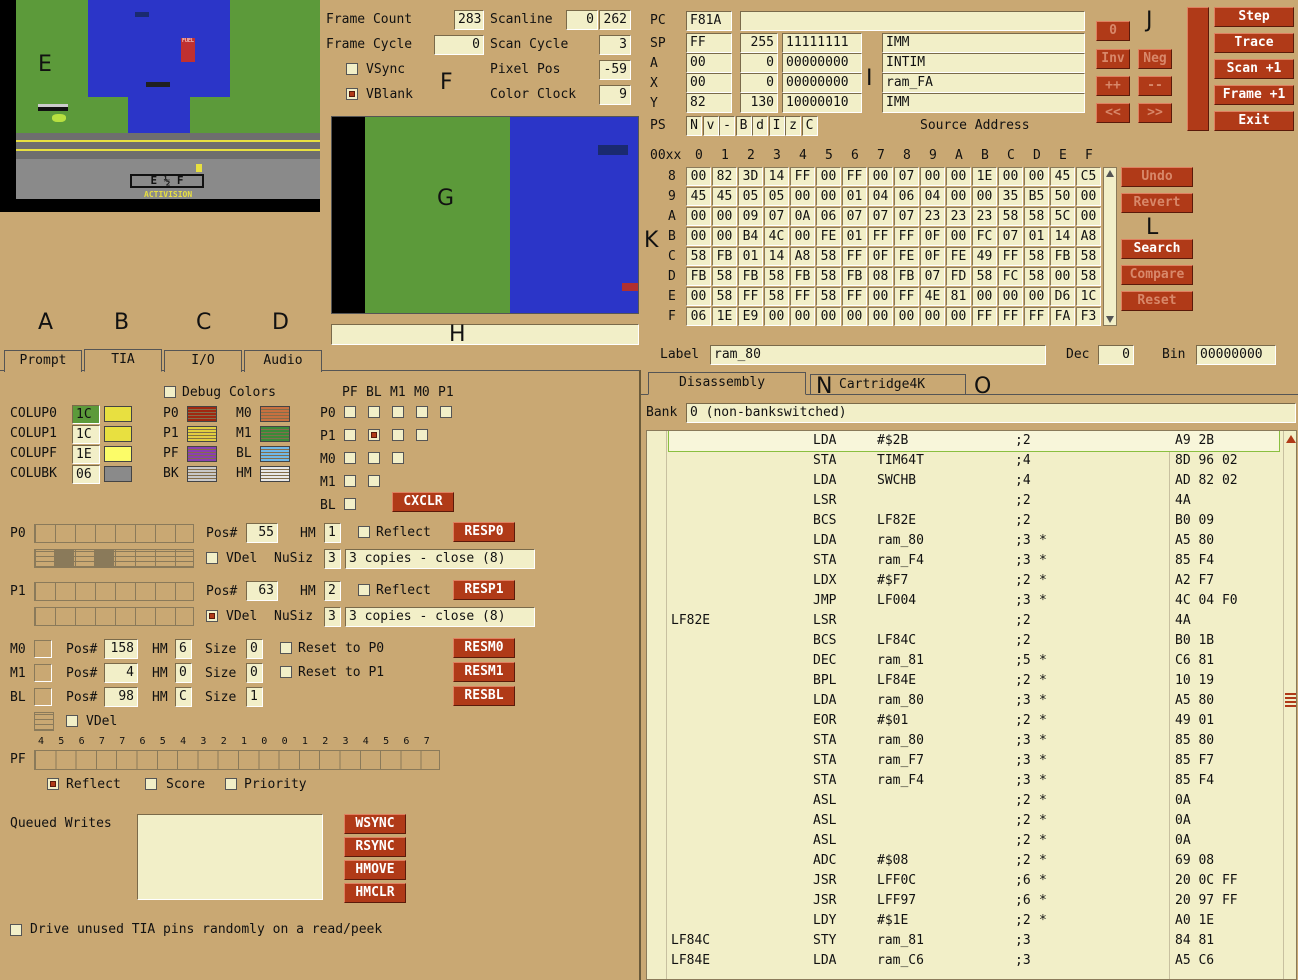 This screenshot has width=1298, height=980. Describe the element at coordinates (965, 921) in the screenshot. I see `disassembly-line: LDY #$1E ;2 * A0 1E` at that location.